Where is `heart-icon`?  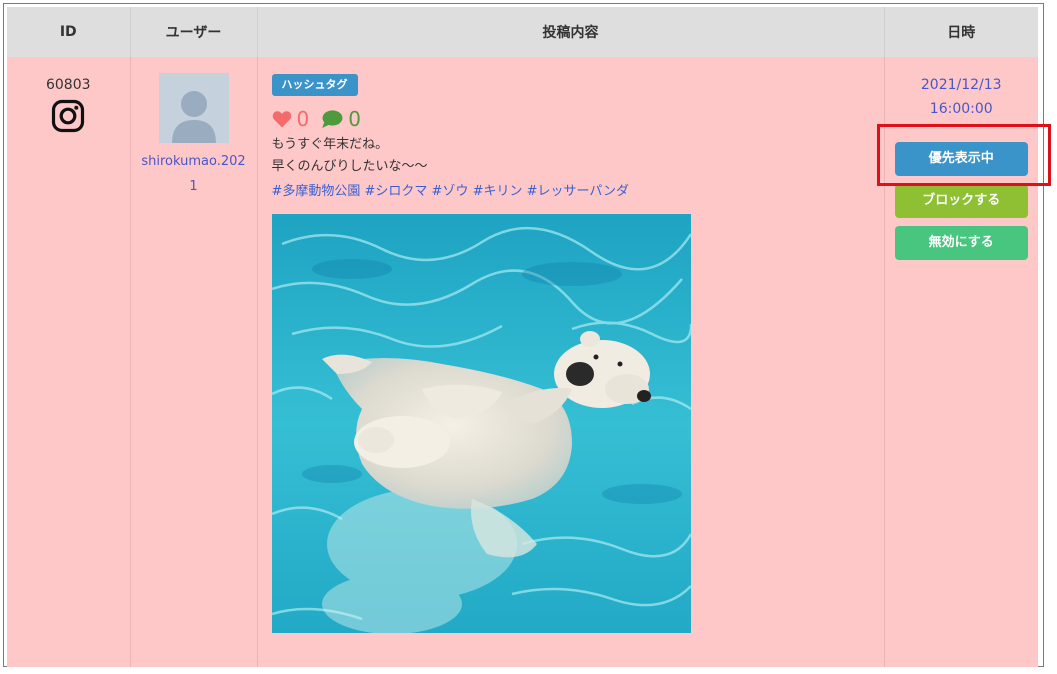
heart-icon is located at coordinates (281, 119).